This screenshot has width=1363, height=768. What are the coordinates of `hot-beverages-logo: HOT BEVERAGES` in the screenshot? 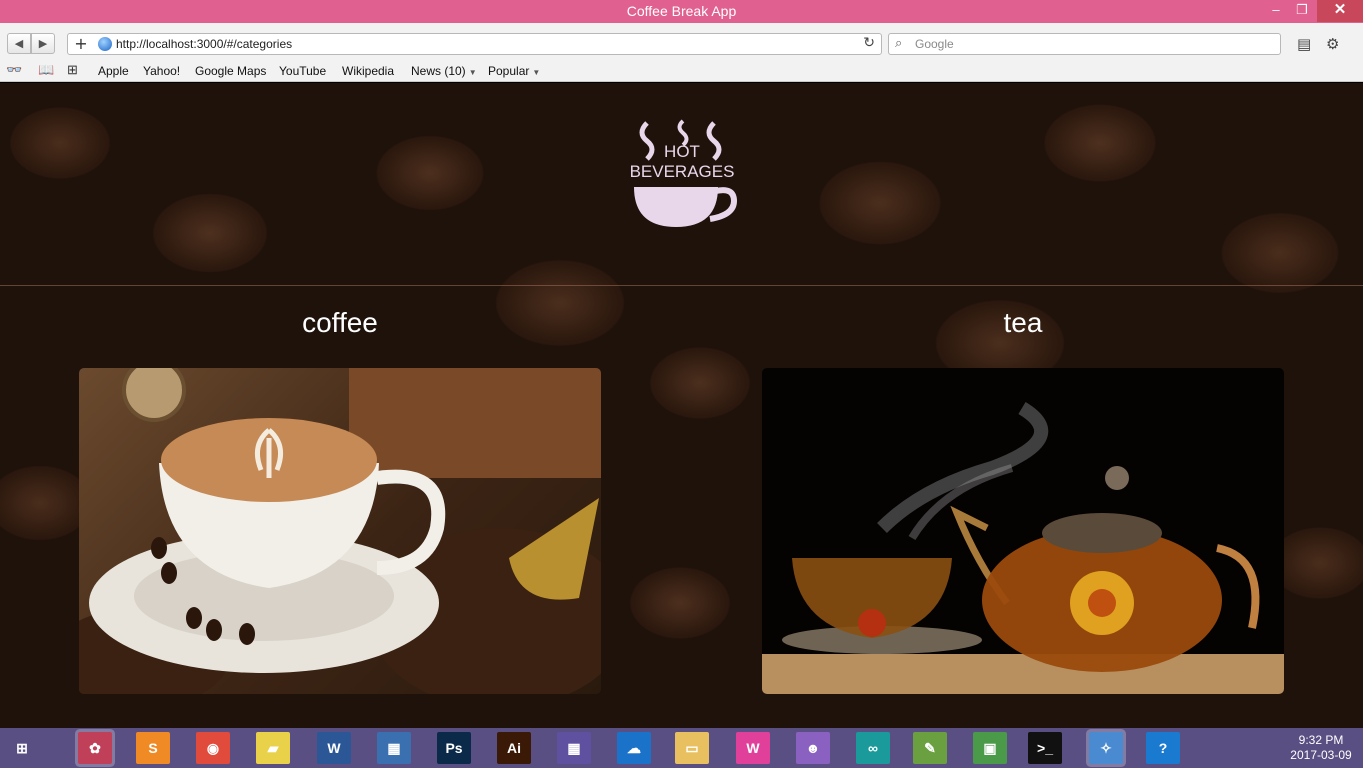 It's located at (684, 173).